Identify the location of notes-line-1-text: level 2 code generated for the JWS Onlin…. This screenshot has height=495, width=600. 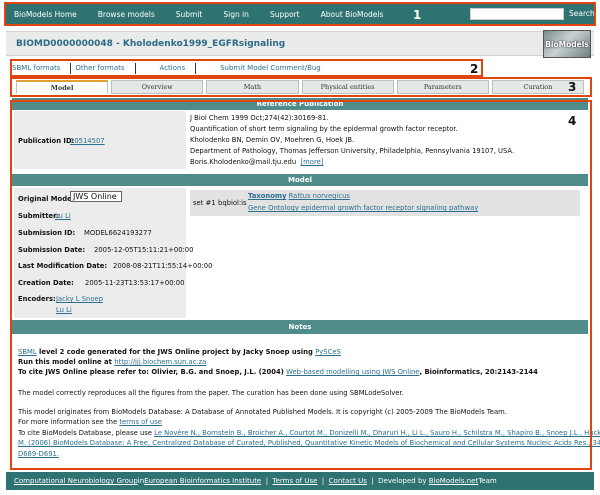
(176, 352).